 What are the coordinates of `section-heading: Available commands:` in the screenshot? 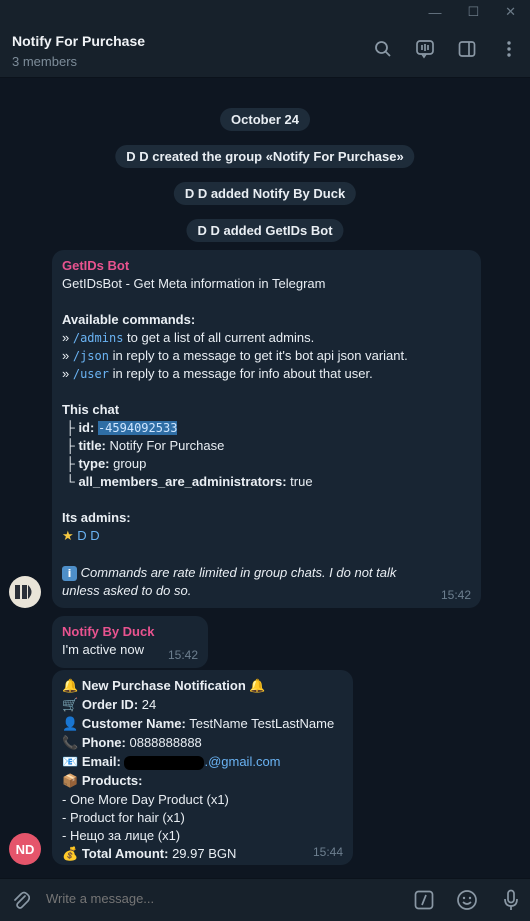 It's located at (129, 319).